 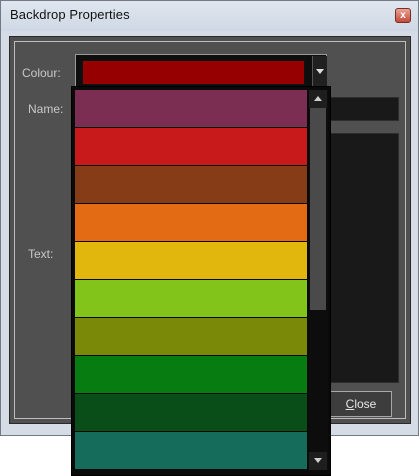 I want to click on close-icon: x, so click(x=403, y=15).